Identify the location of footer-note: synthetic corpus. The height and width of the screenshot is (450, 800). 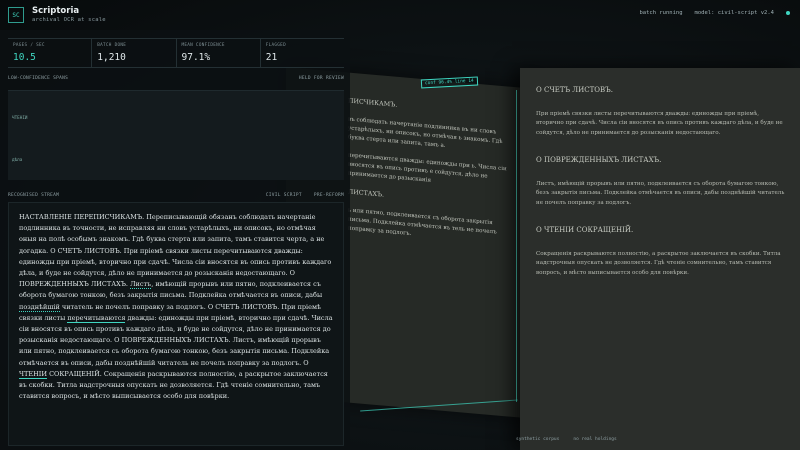
(538, 439).